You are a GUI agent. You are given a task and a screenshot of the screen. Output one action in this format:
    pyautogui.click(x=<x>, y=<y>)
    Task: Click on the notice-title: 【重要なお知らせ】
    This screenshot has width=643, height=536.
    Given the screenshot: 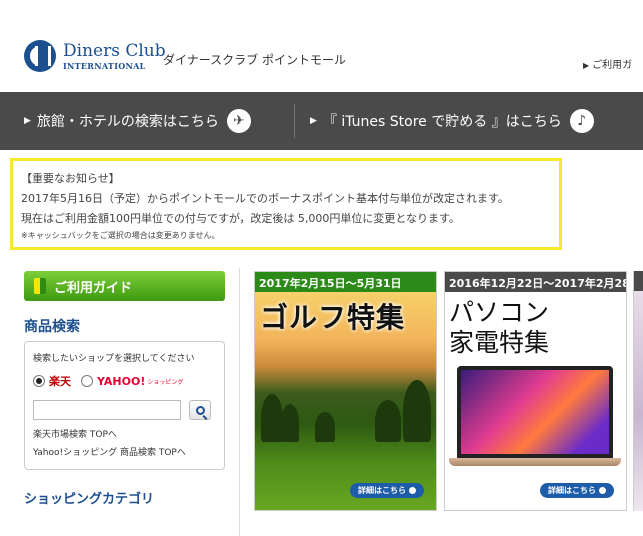 What is the action you would take?
    pyautogui.click(x=70, y=178)
    